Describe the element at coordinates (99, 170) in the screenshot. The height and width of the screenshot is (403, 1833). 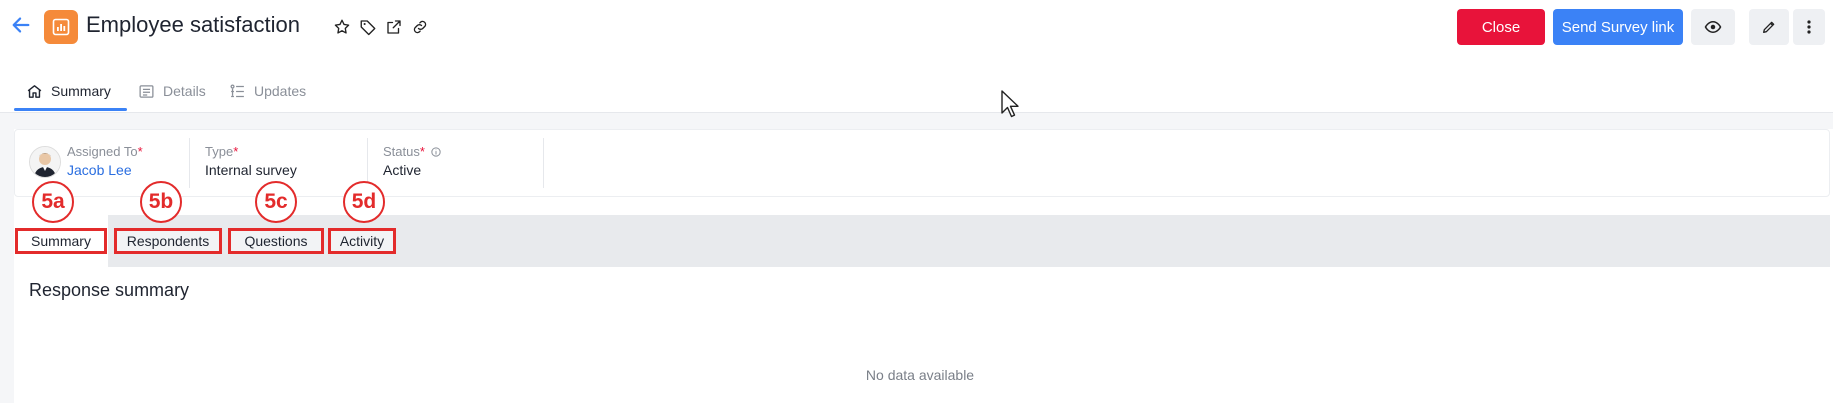
I see `assignee-link: Jacob Lee` at that location.